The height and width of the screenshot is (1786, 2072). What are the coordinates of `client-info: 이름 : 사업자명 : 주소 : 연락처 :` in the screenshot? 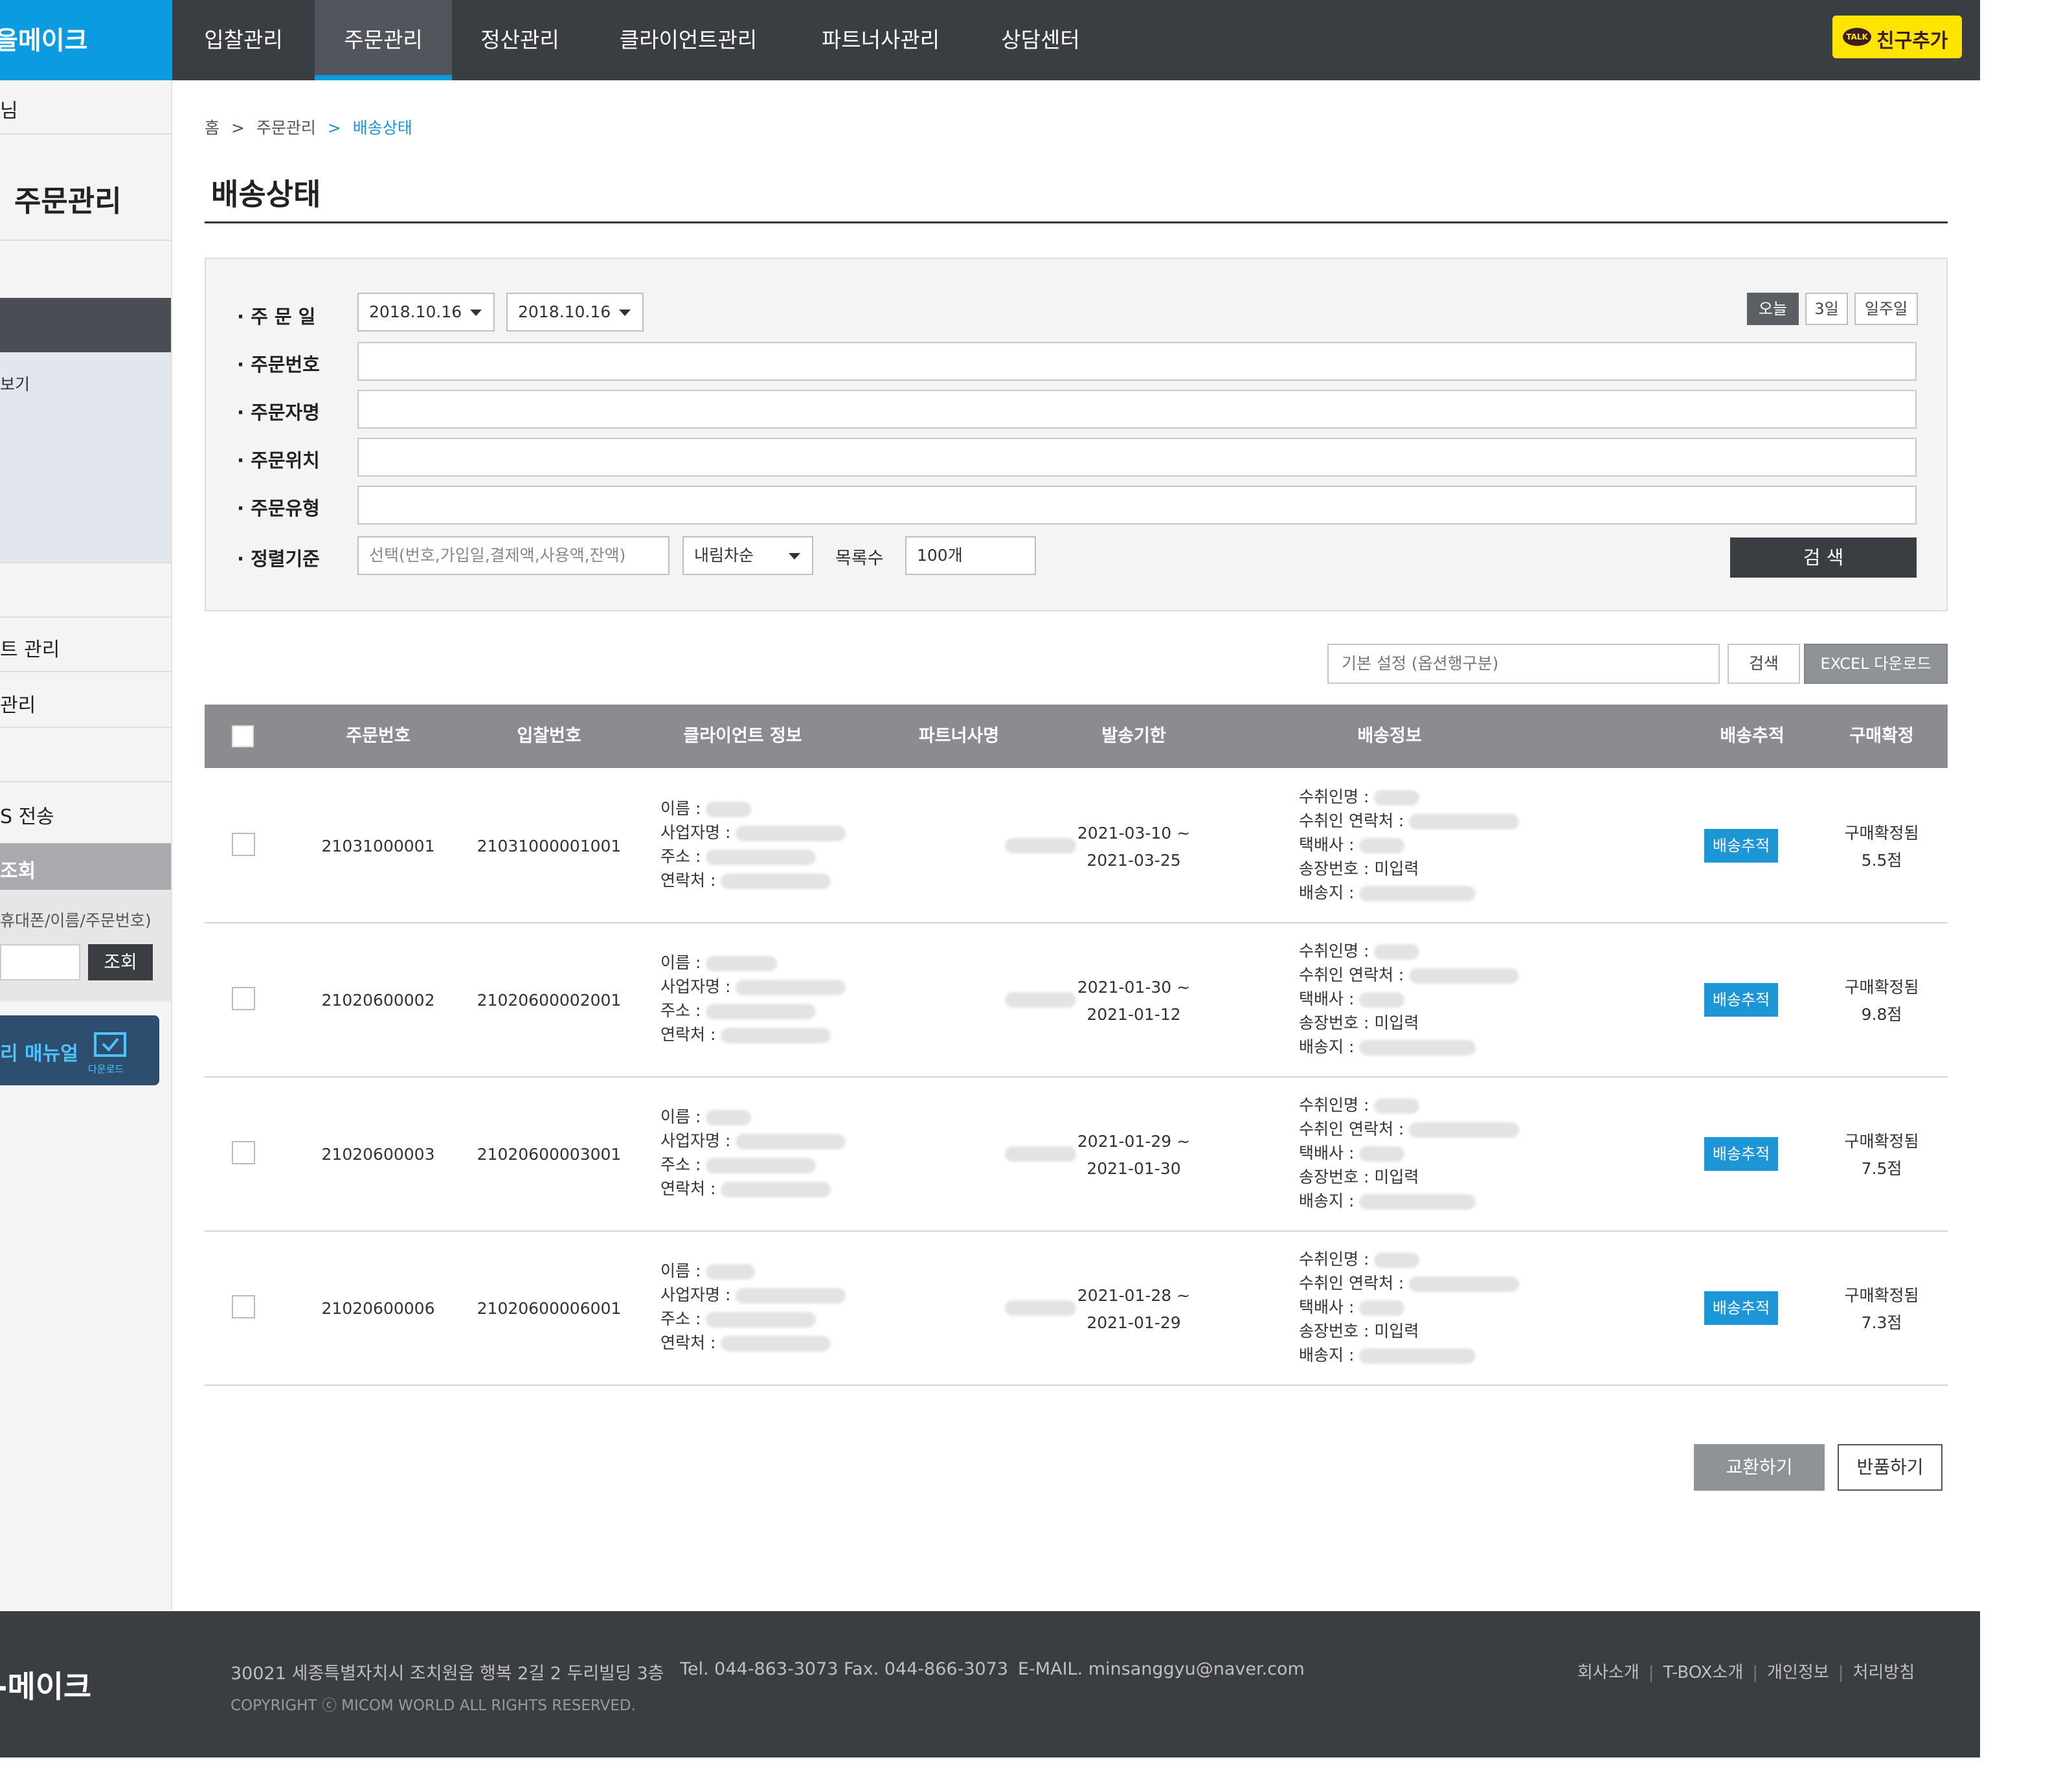 It's located at (753, 1307).